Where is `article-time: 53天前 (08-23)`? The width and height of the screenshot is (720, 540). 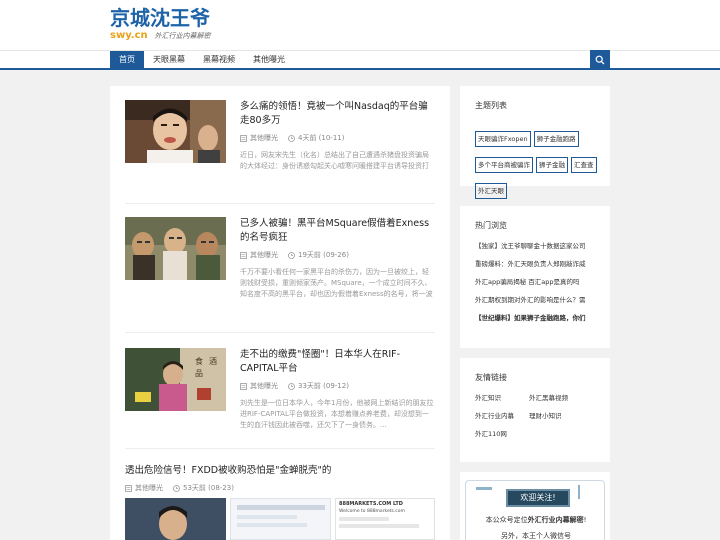
article-time: 53天前 (08-23) is located at coordinates (203, 488).